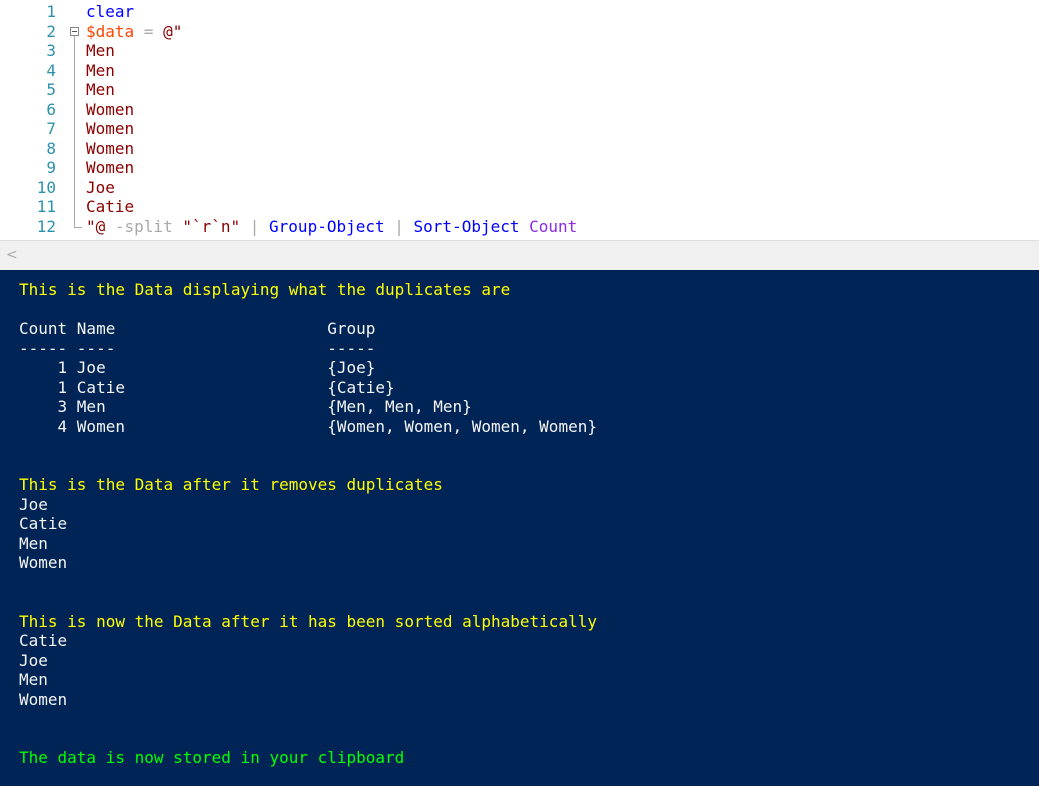  What do you see at coordinates (519, 110) in the screenshot?
I see `code-line: 6 Women` at bounding box center [519, 110].